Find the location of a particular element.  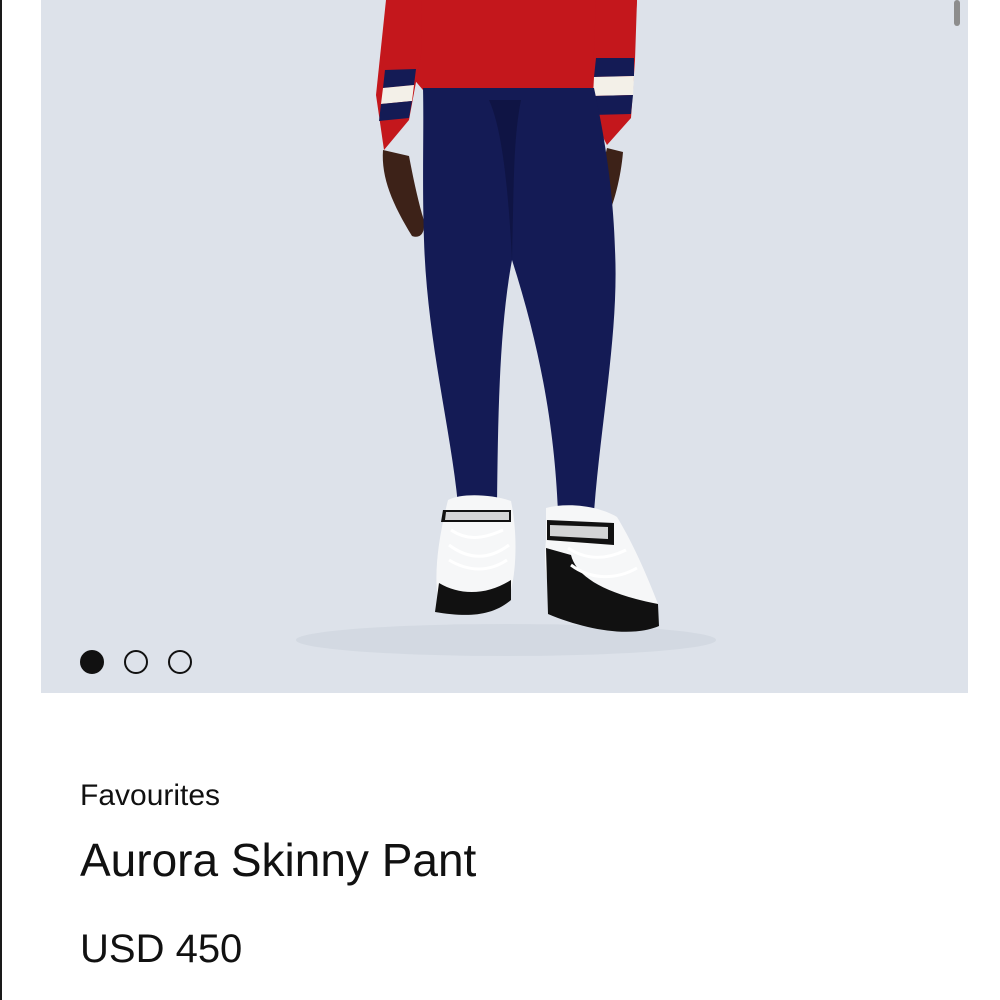

product-price: USD 450 is located at coordinates (161, 948).